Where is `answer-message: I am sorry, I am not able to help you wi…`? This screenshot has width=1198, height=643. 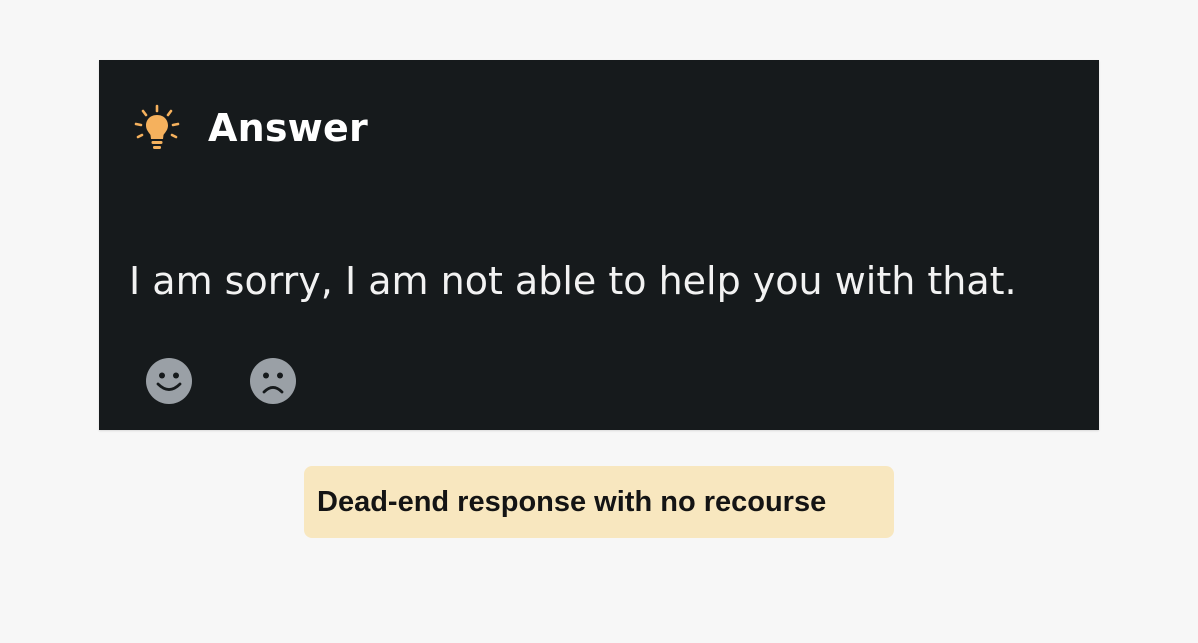 answer-message: I am sorry, I am not able to help you wi… is located at coordinates (573, 281).